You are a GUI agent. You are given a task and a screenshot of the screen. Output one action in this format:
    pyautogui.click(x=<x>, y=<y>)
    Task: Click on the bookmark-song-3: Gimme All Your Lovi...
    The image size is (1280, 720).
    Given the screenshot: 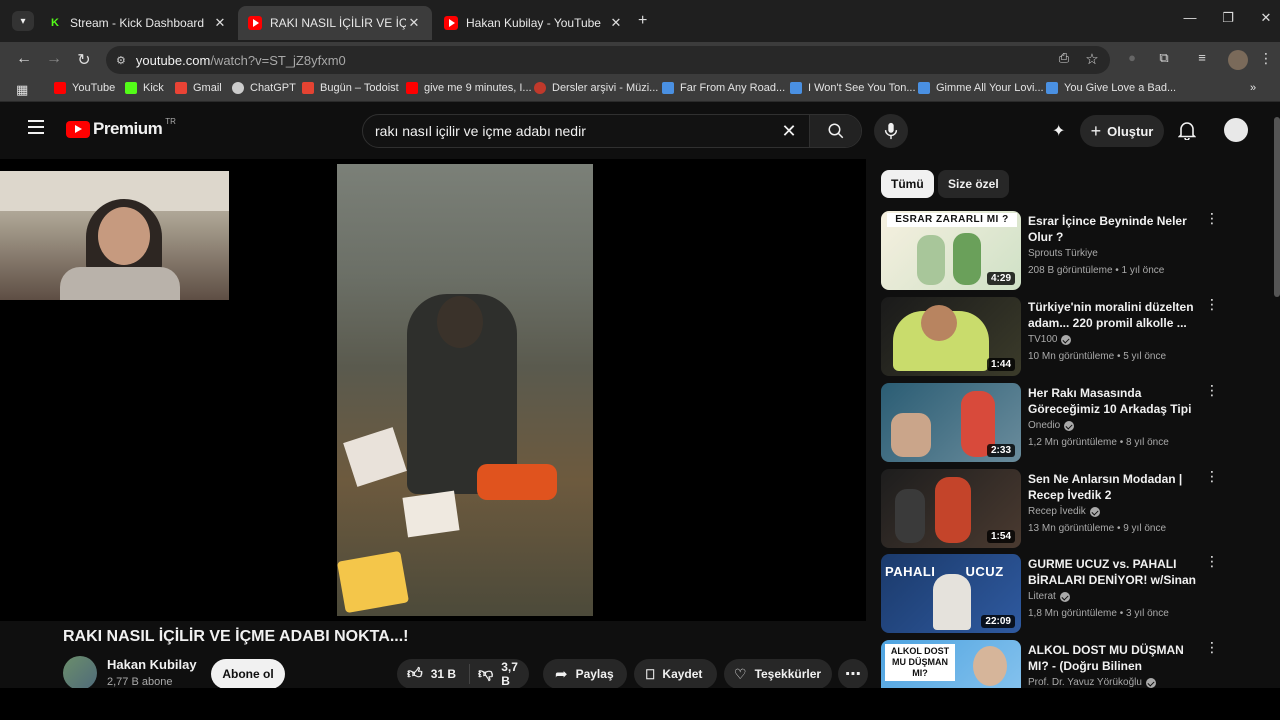 What is the action you would take?
    pyautogui.click(x=981, y=88)
    